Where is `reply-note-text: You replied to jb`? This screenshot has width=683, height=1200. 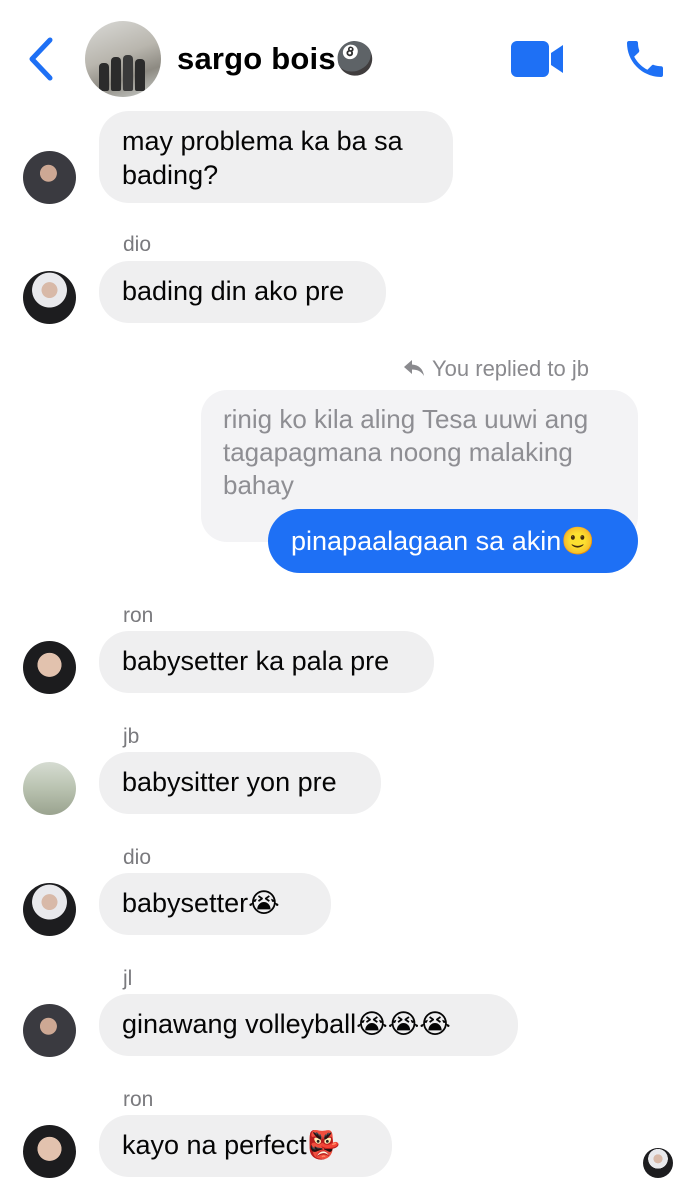 reply-note-text: You replied to jb is located at coordinates (510, 368).